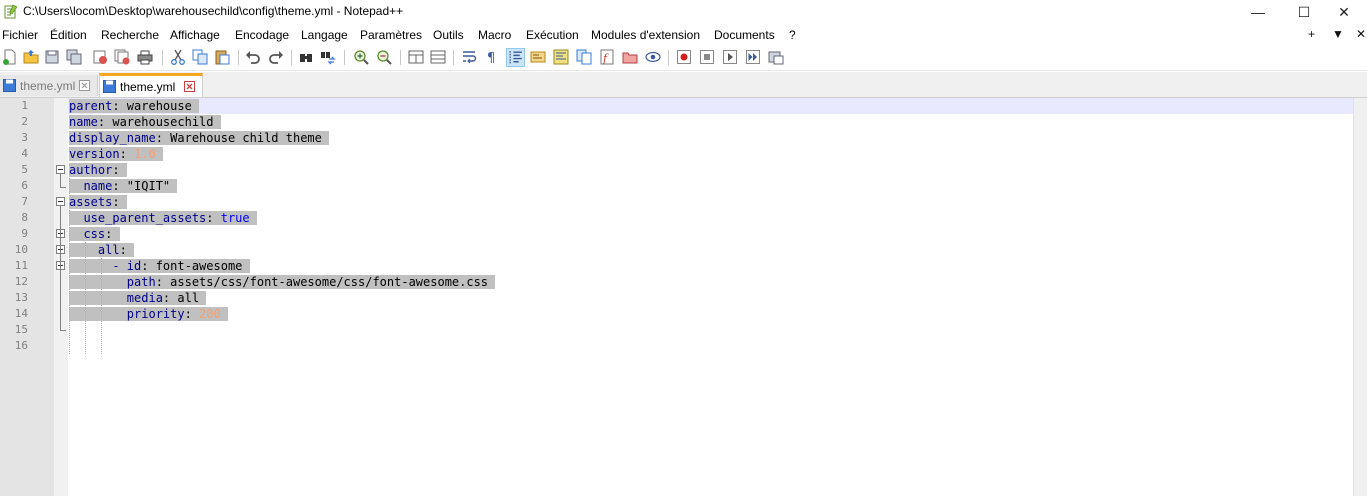  Describe the element at coordinates (1311, 34) in the screenshot. I see `new-tab-plus-button: +` at that location.